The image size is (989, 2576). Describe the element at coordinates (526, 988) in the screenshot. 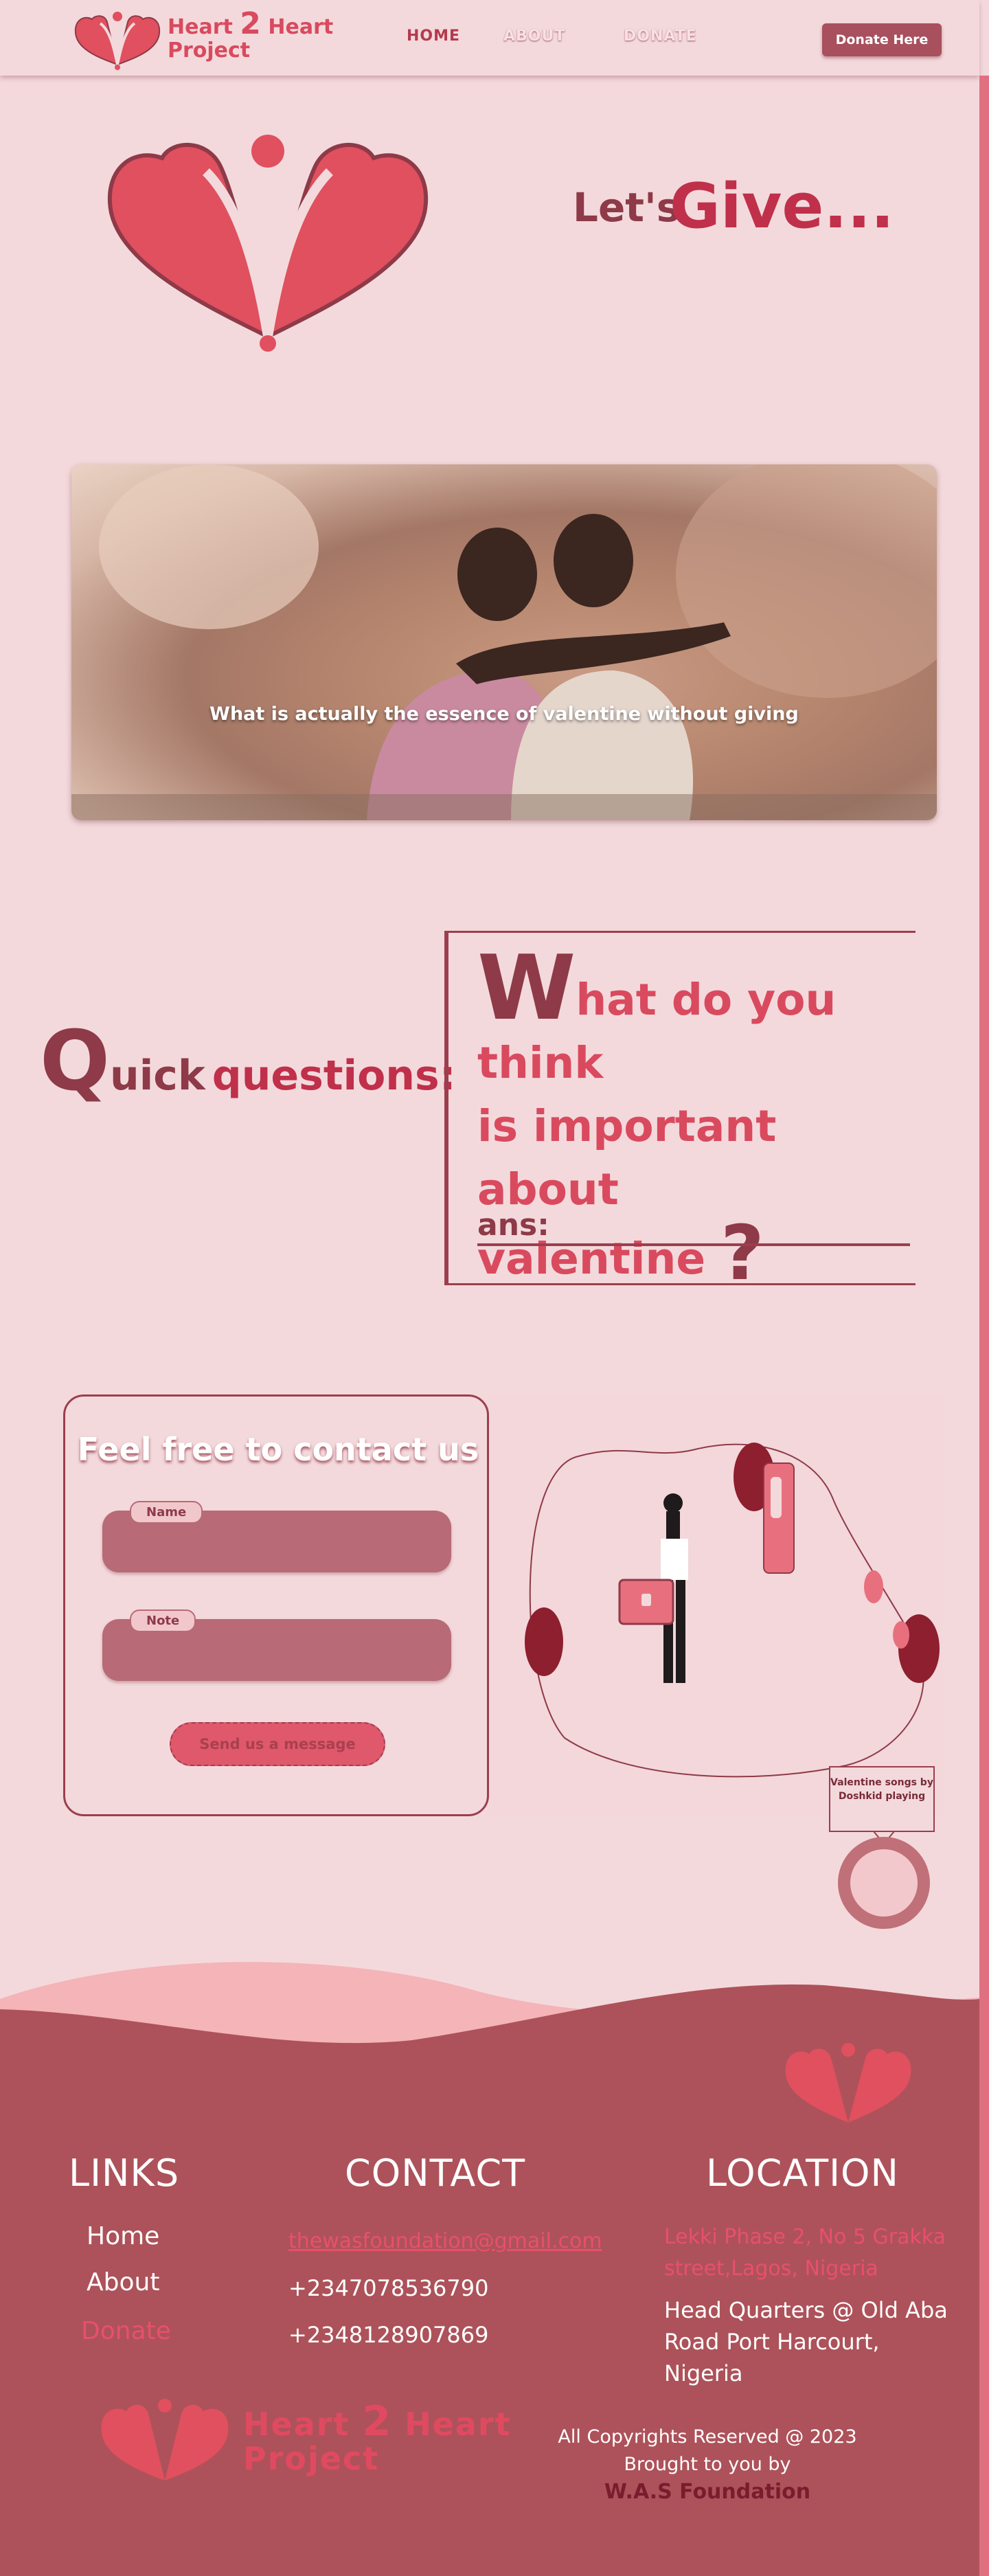

I see `question-big-letter: W` at that location.